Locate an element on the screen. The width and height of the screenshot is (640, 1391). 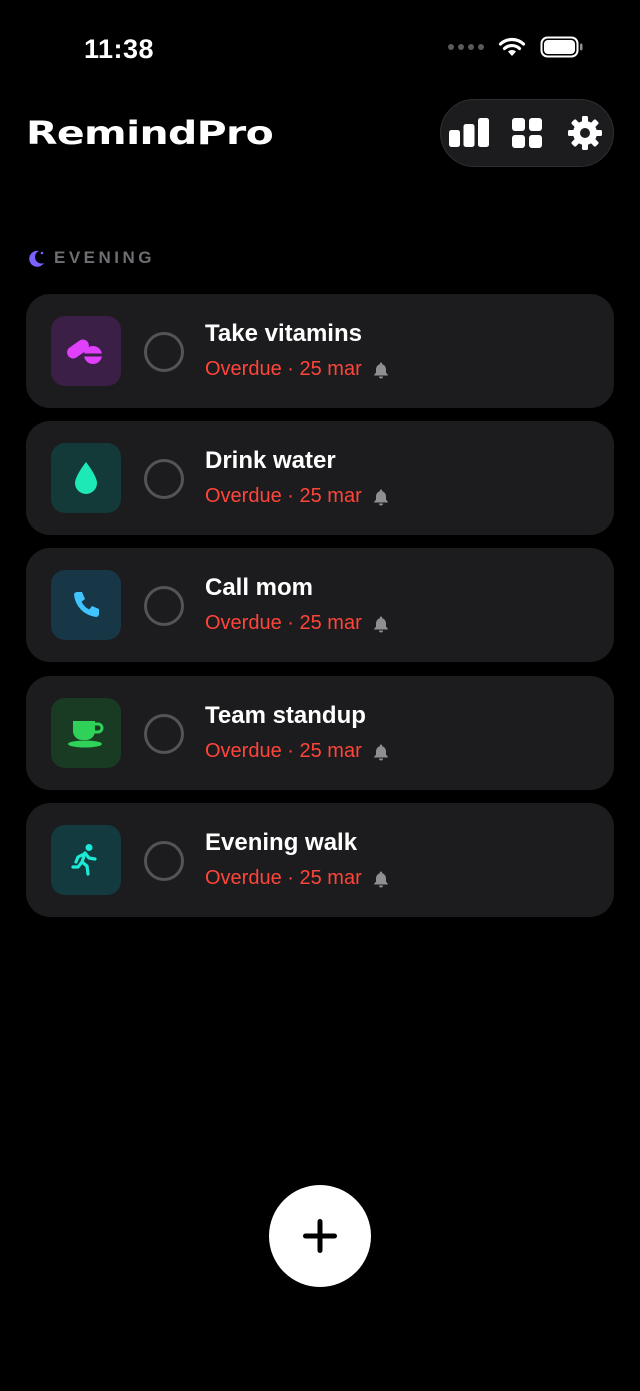
section-header-evening: EVENING is located at coordinates (90, 258).